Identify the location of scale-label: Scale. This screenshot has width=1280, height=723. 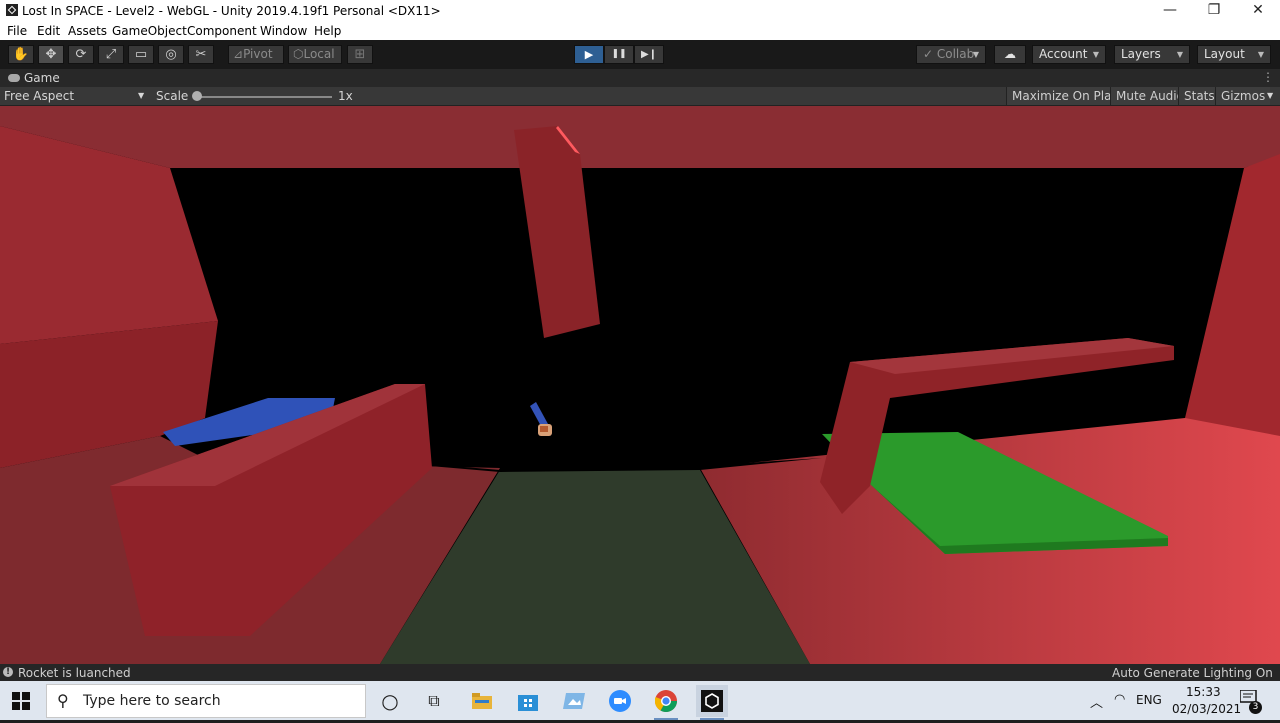
(172, 96).